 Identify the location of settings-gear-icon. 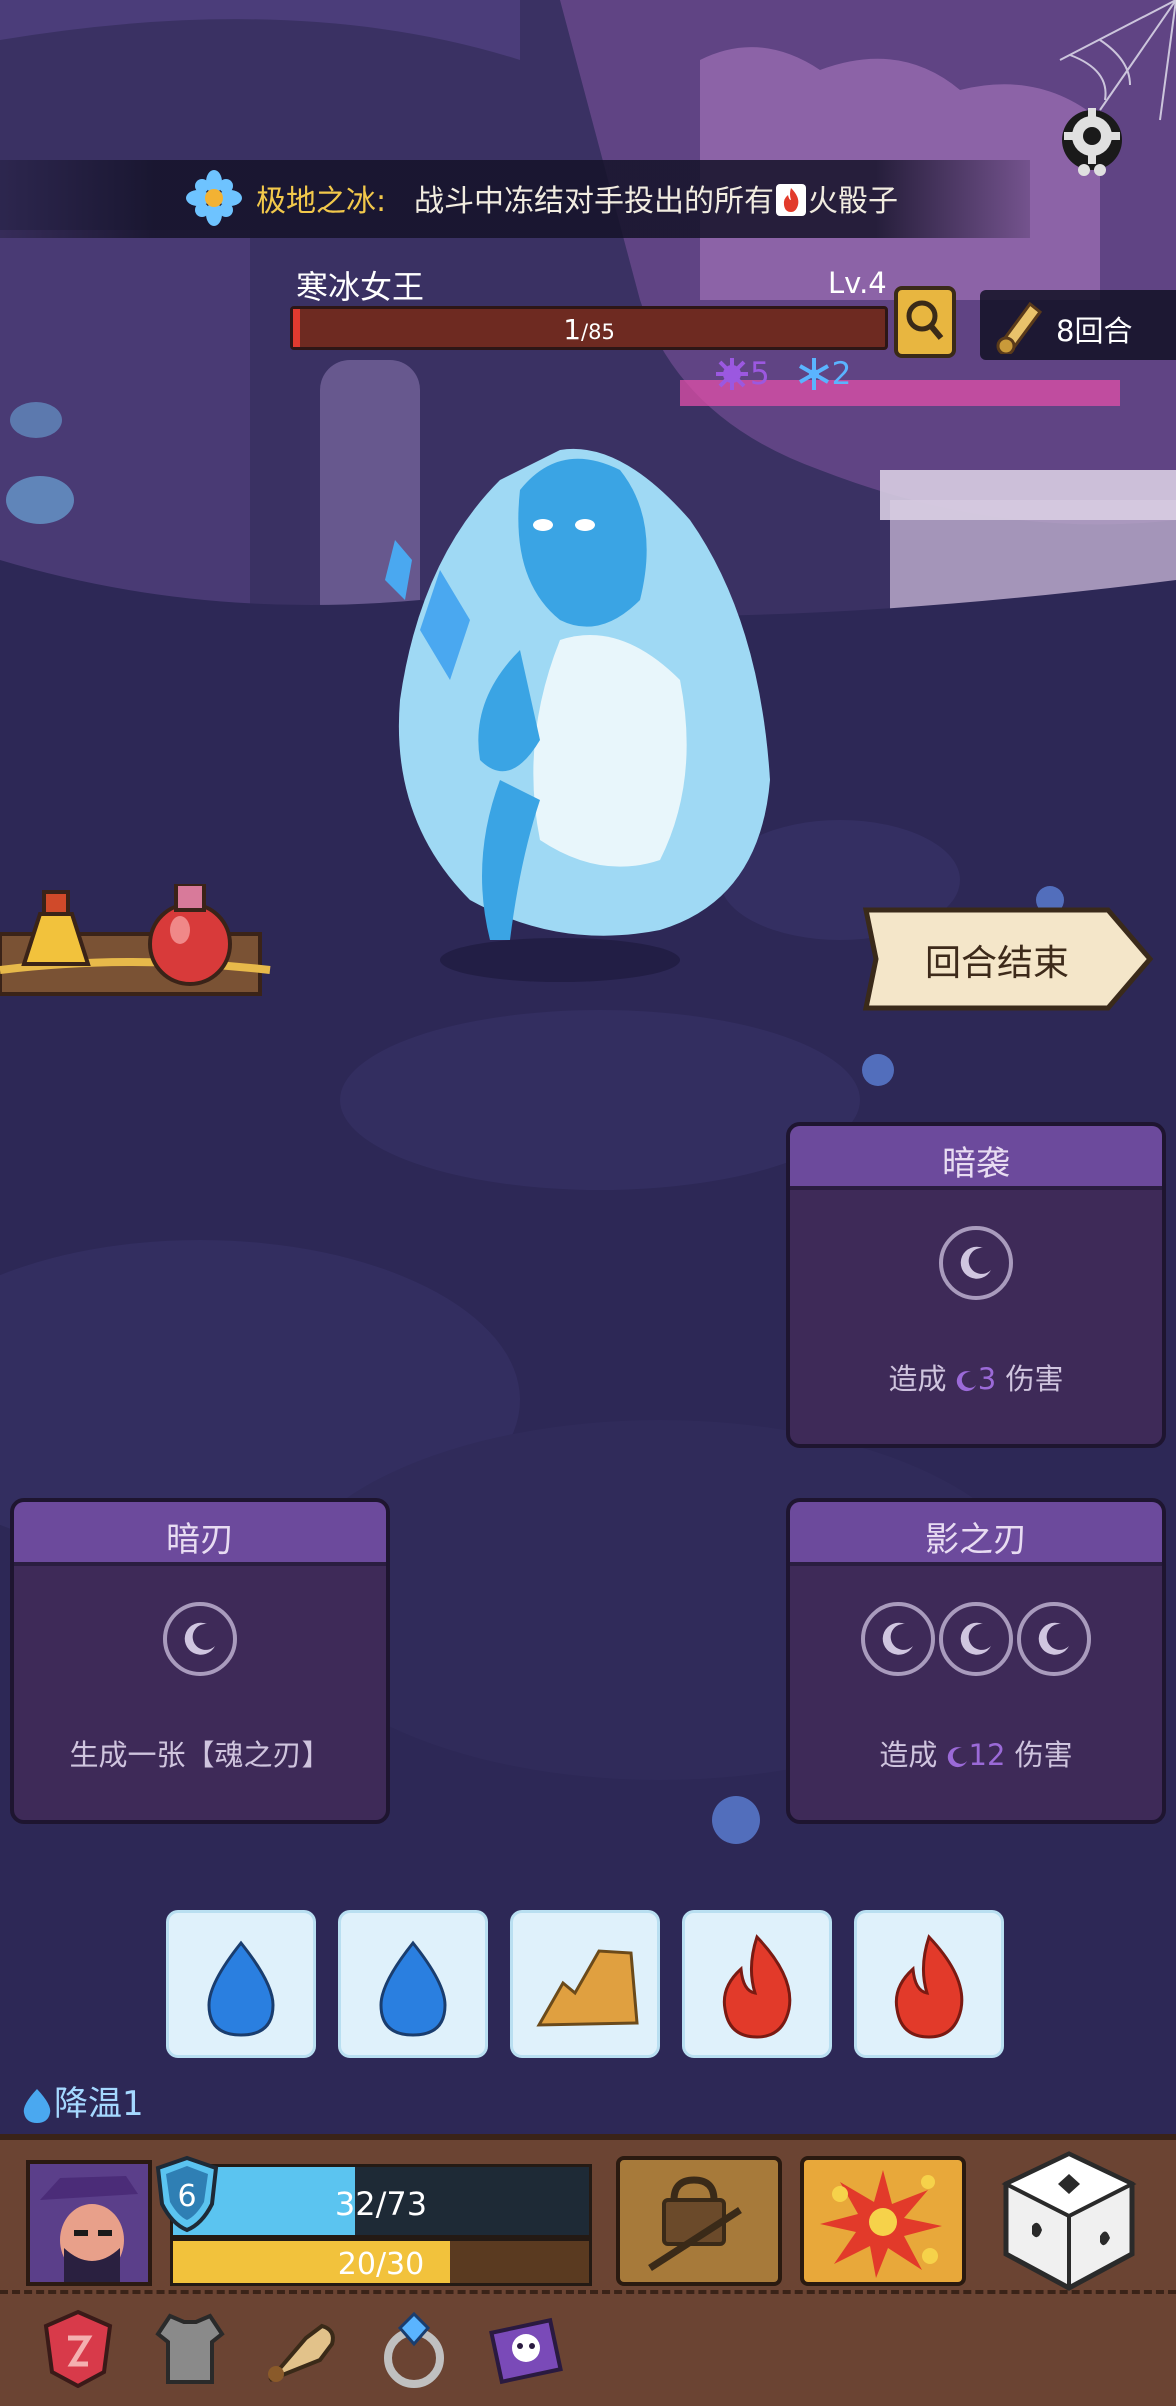
(1095, 142).